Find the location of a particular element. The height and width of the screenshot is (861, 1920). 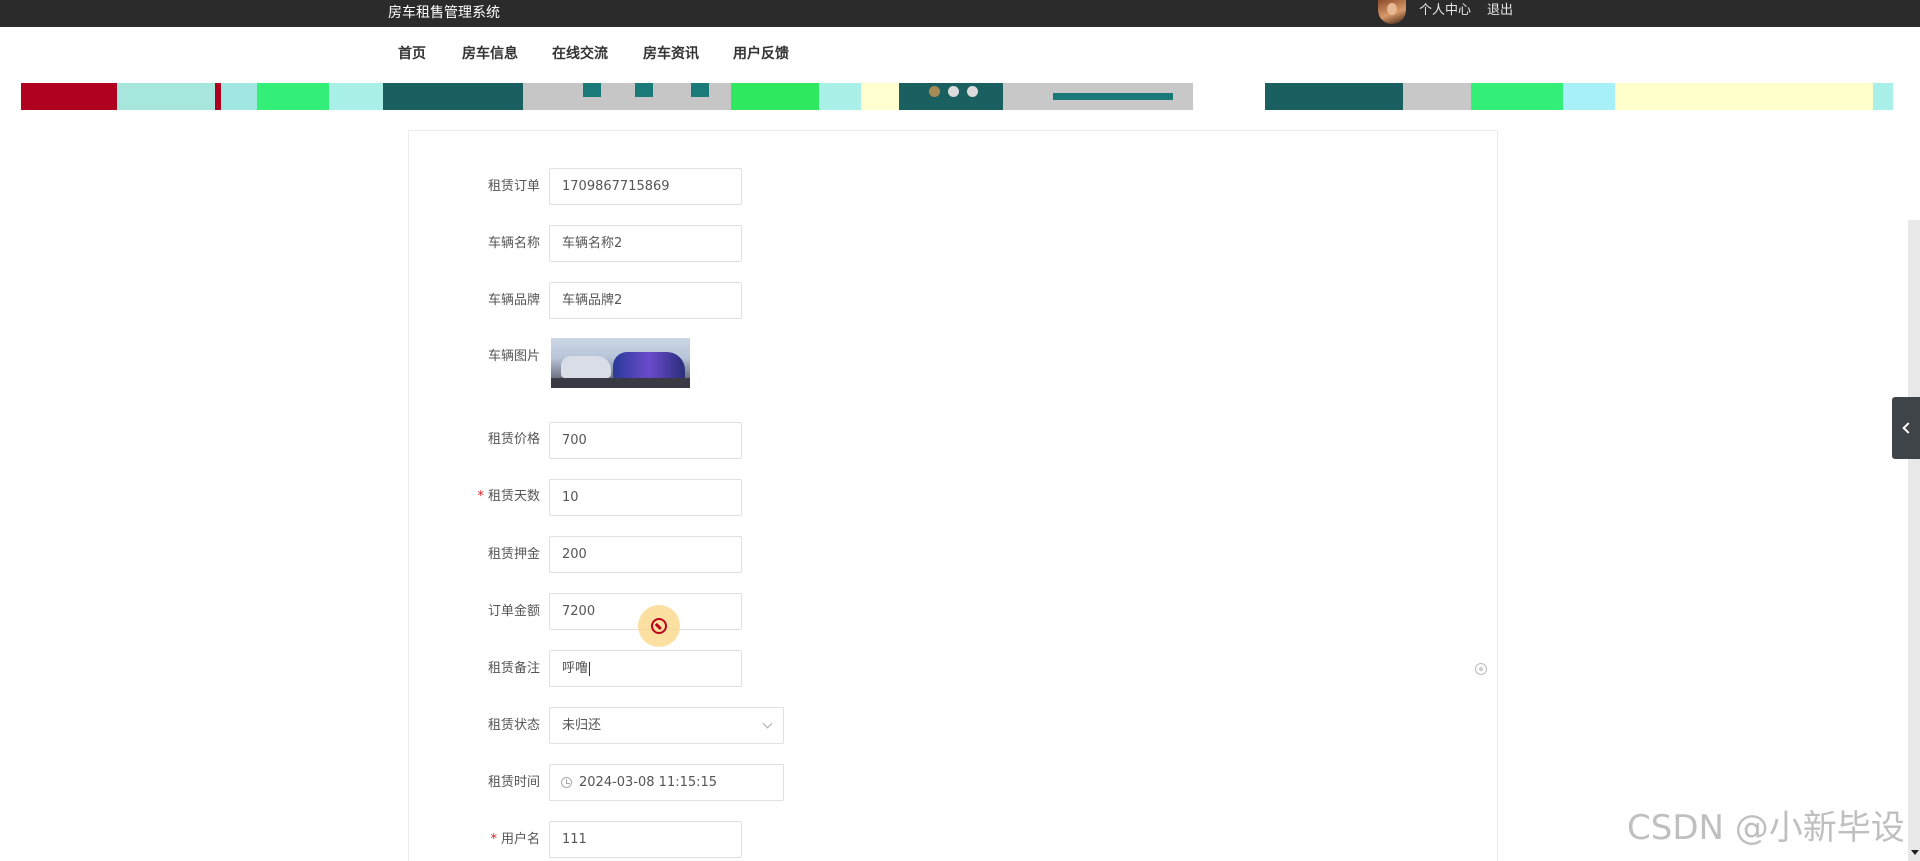

user-avatar is located at coordinates (1392, 12).